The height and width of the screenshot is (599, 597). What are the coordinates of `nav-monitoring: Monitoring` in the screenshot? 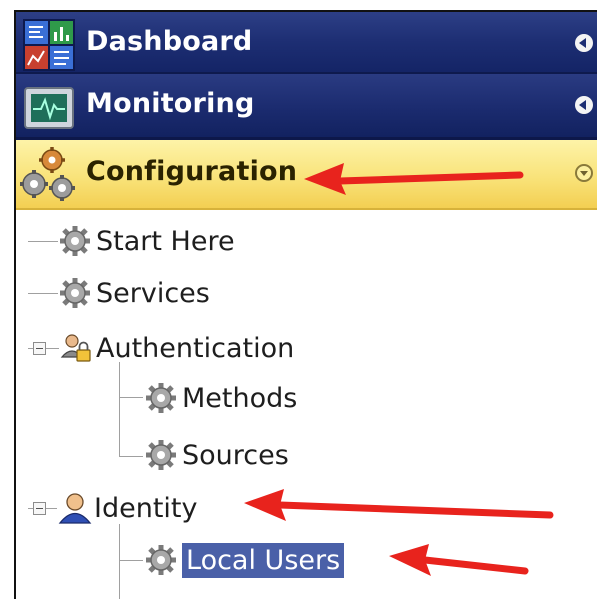 It's located at (306, 107).